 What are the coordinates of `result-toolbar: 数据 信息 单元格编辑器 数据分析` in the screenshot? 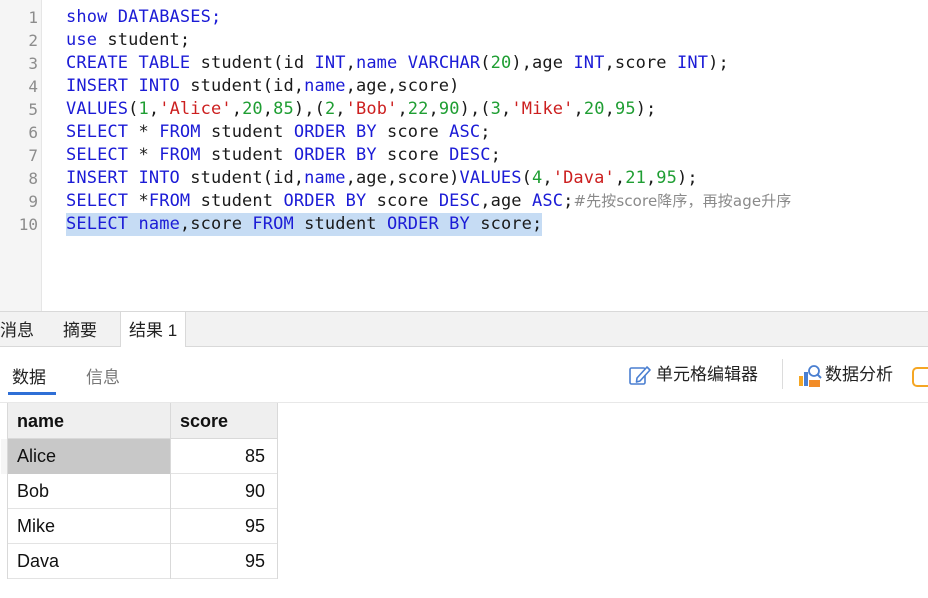 It's located at (464, 375).